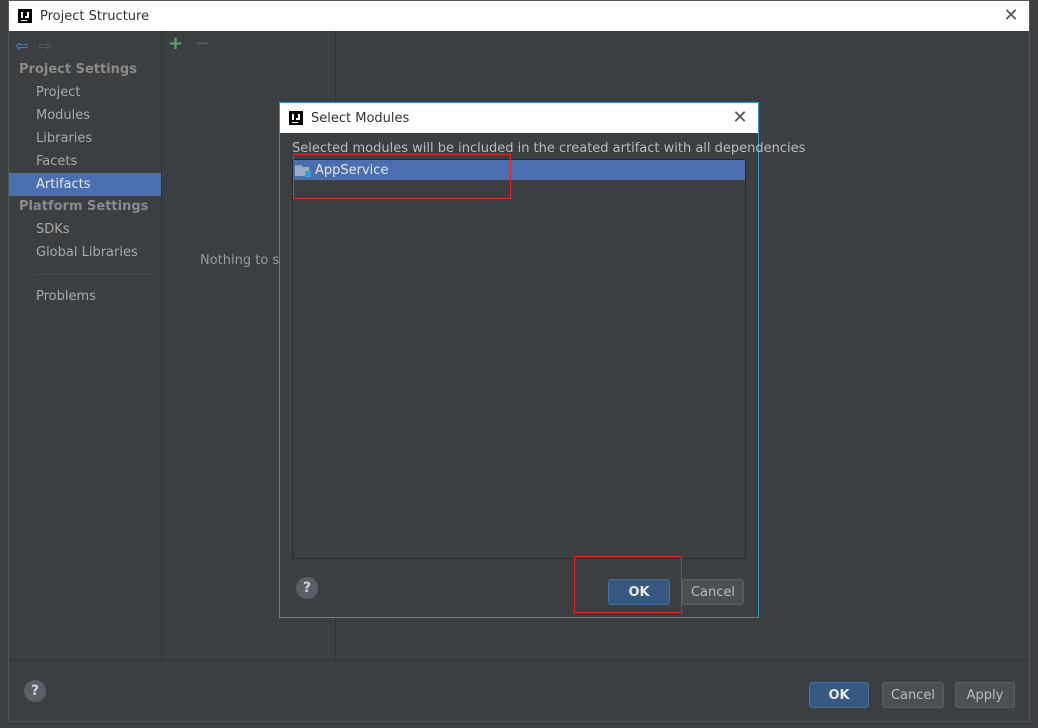 The image size is (1038, 728). I want to click on sidebar-item-global-libraries: Global Libraries, so click(85, 252).